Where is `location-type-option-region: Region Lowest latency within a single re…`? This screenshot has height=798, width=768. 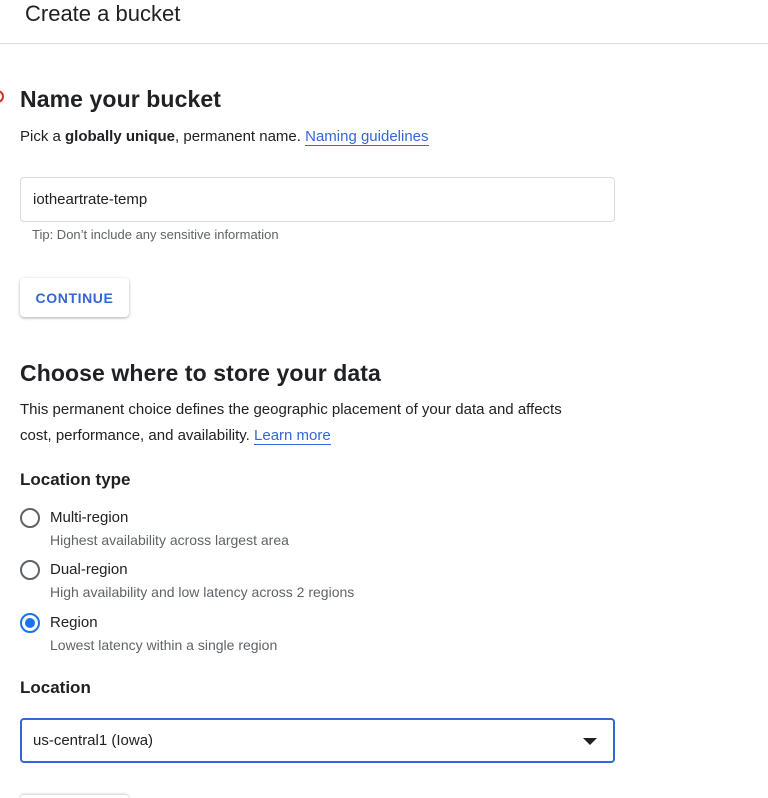
location-type-option-region: Region Lowest latency within a single re… is located at coordinates (320, 635).